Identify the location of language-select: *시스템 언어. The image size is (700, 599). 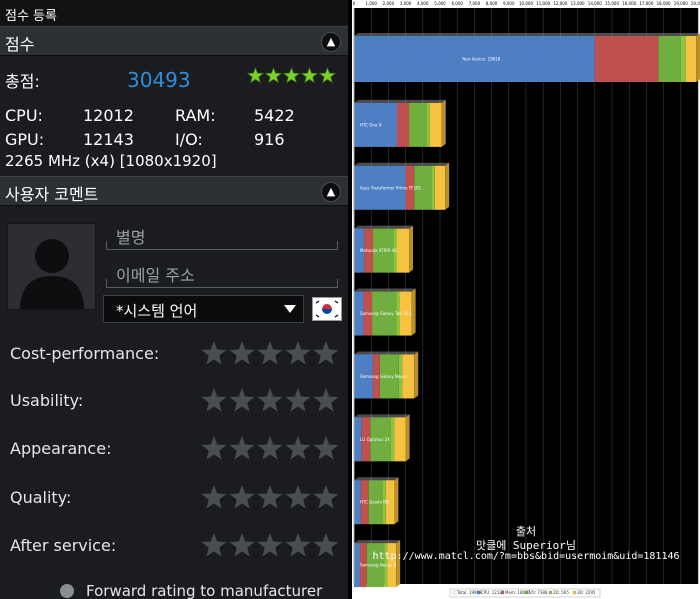
(203, 309).